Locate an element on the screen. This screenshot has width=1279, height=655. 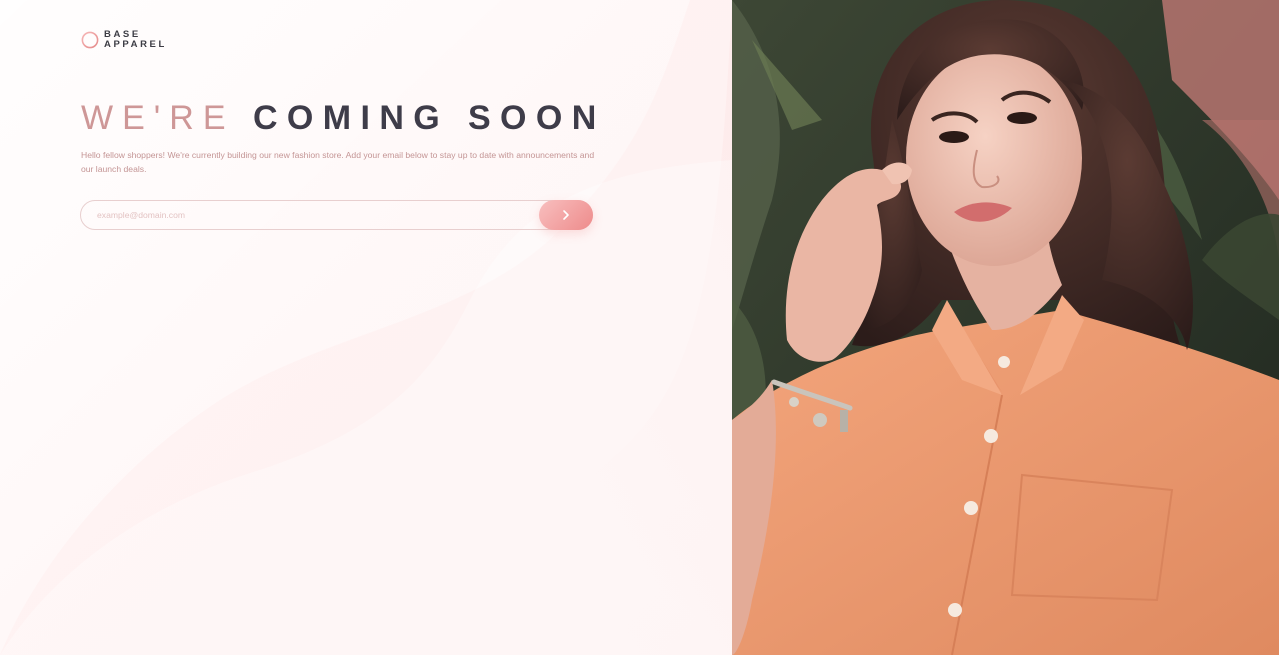
subscribe-form is located at coordinates (336, 215).